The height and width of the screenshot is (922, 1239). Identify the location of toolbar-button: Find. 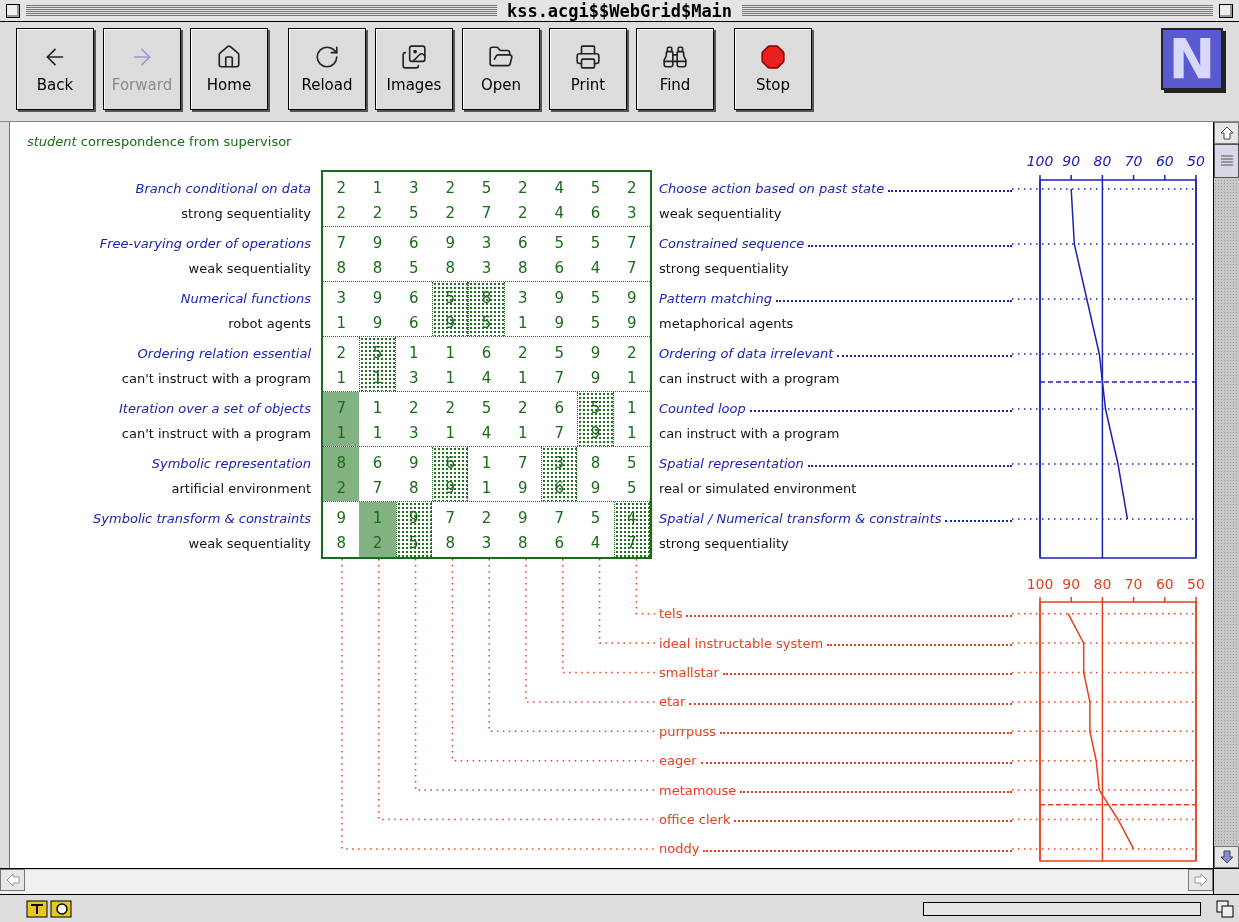
(675, 69).